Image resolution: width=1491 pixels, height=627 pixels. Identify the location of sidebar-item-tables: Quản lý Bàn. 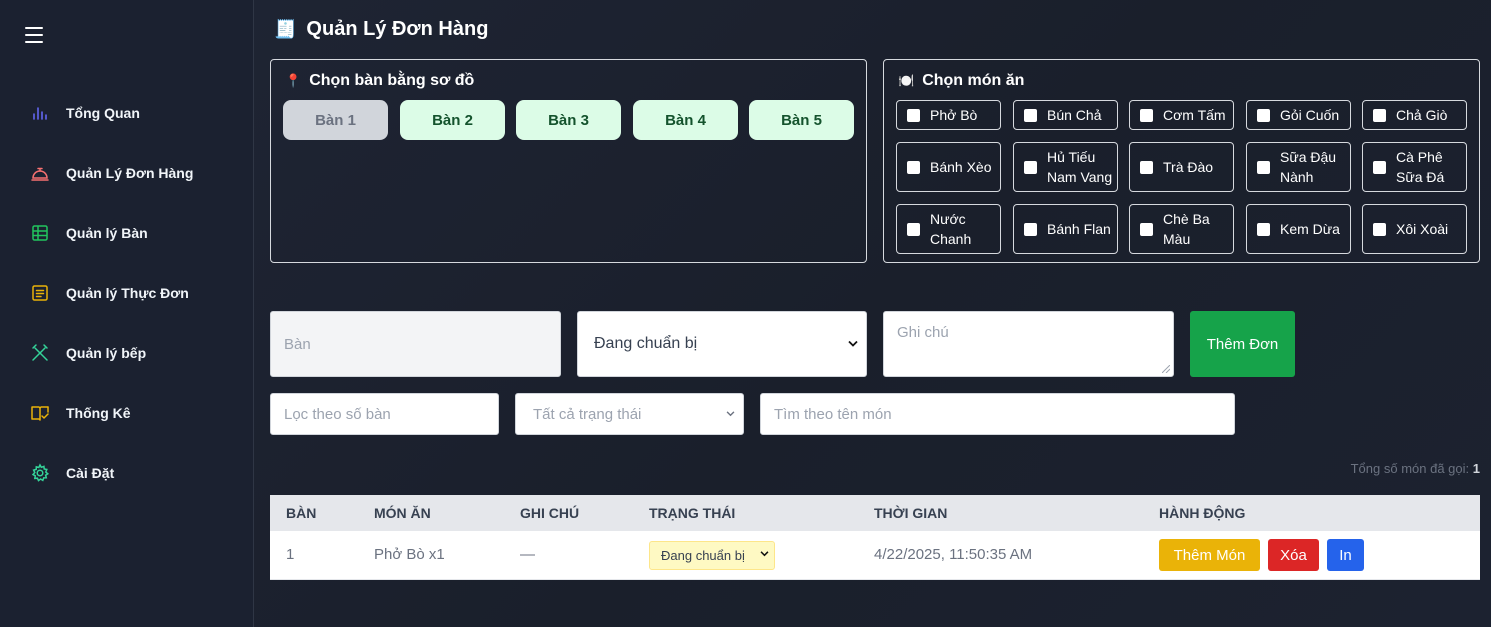
(89, 233).